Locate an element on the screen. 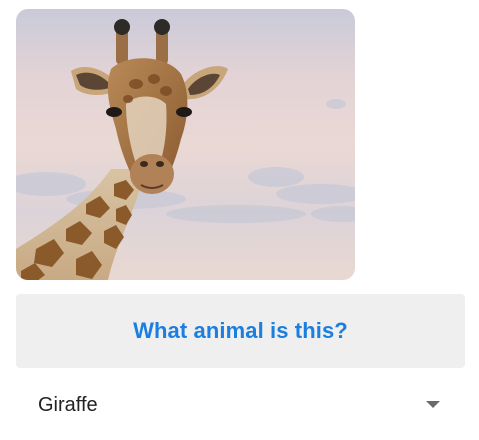 Image resolution: width=479 pixels, height=440 pixels. caret-down-icon is located at coordinates (433, 404).